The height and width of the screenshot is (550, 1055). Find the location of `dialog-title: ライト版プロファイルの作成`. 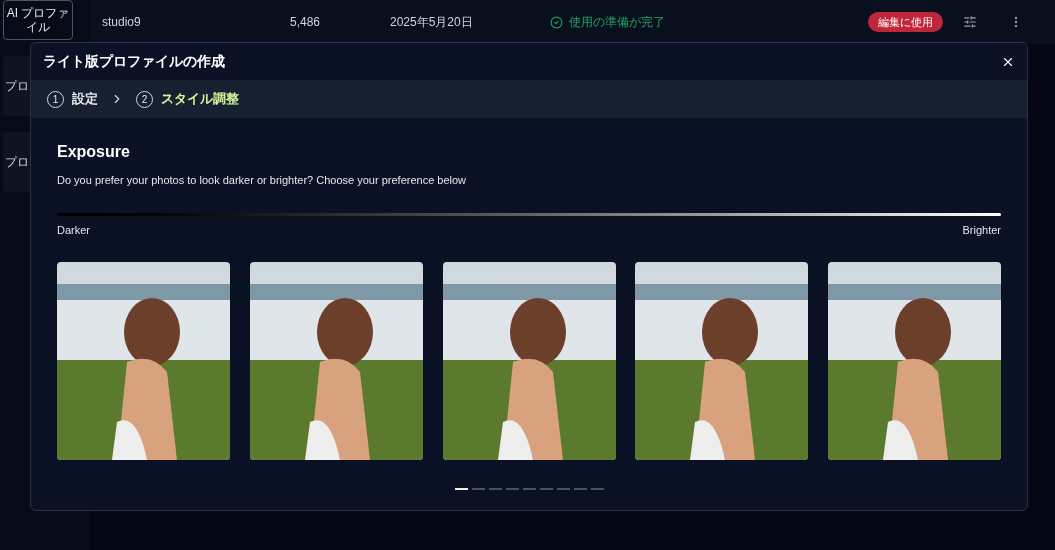

dialog-title: ライト版プロファイルの作成 is located at coordinates (134, 61).